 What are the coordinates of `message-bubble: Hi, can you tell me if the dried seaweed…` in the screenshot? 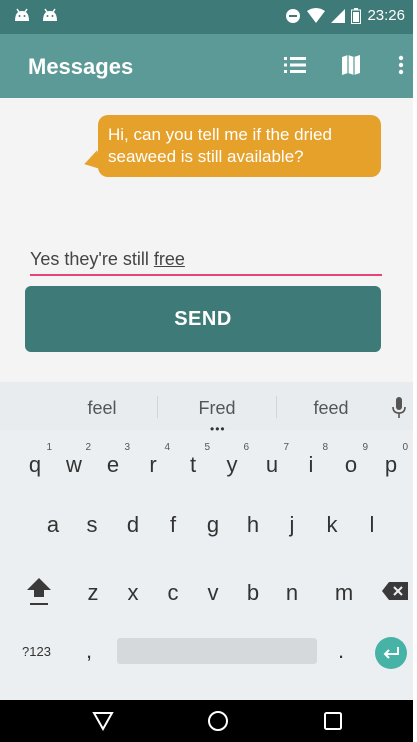 It's located at (239, 146).